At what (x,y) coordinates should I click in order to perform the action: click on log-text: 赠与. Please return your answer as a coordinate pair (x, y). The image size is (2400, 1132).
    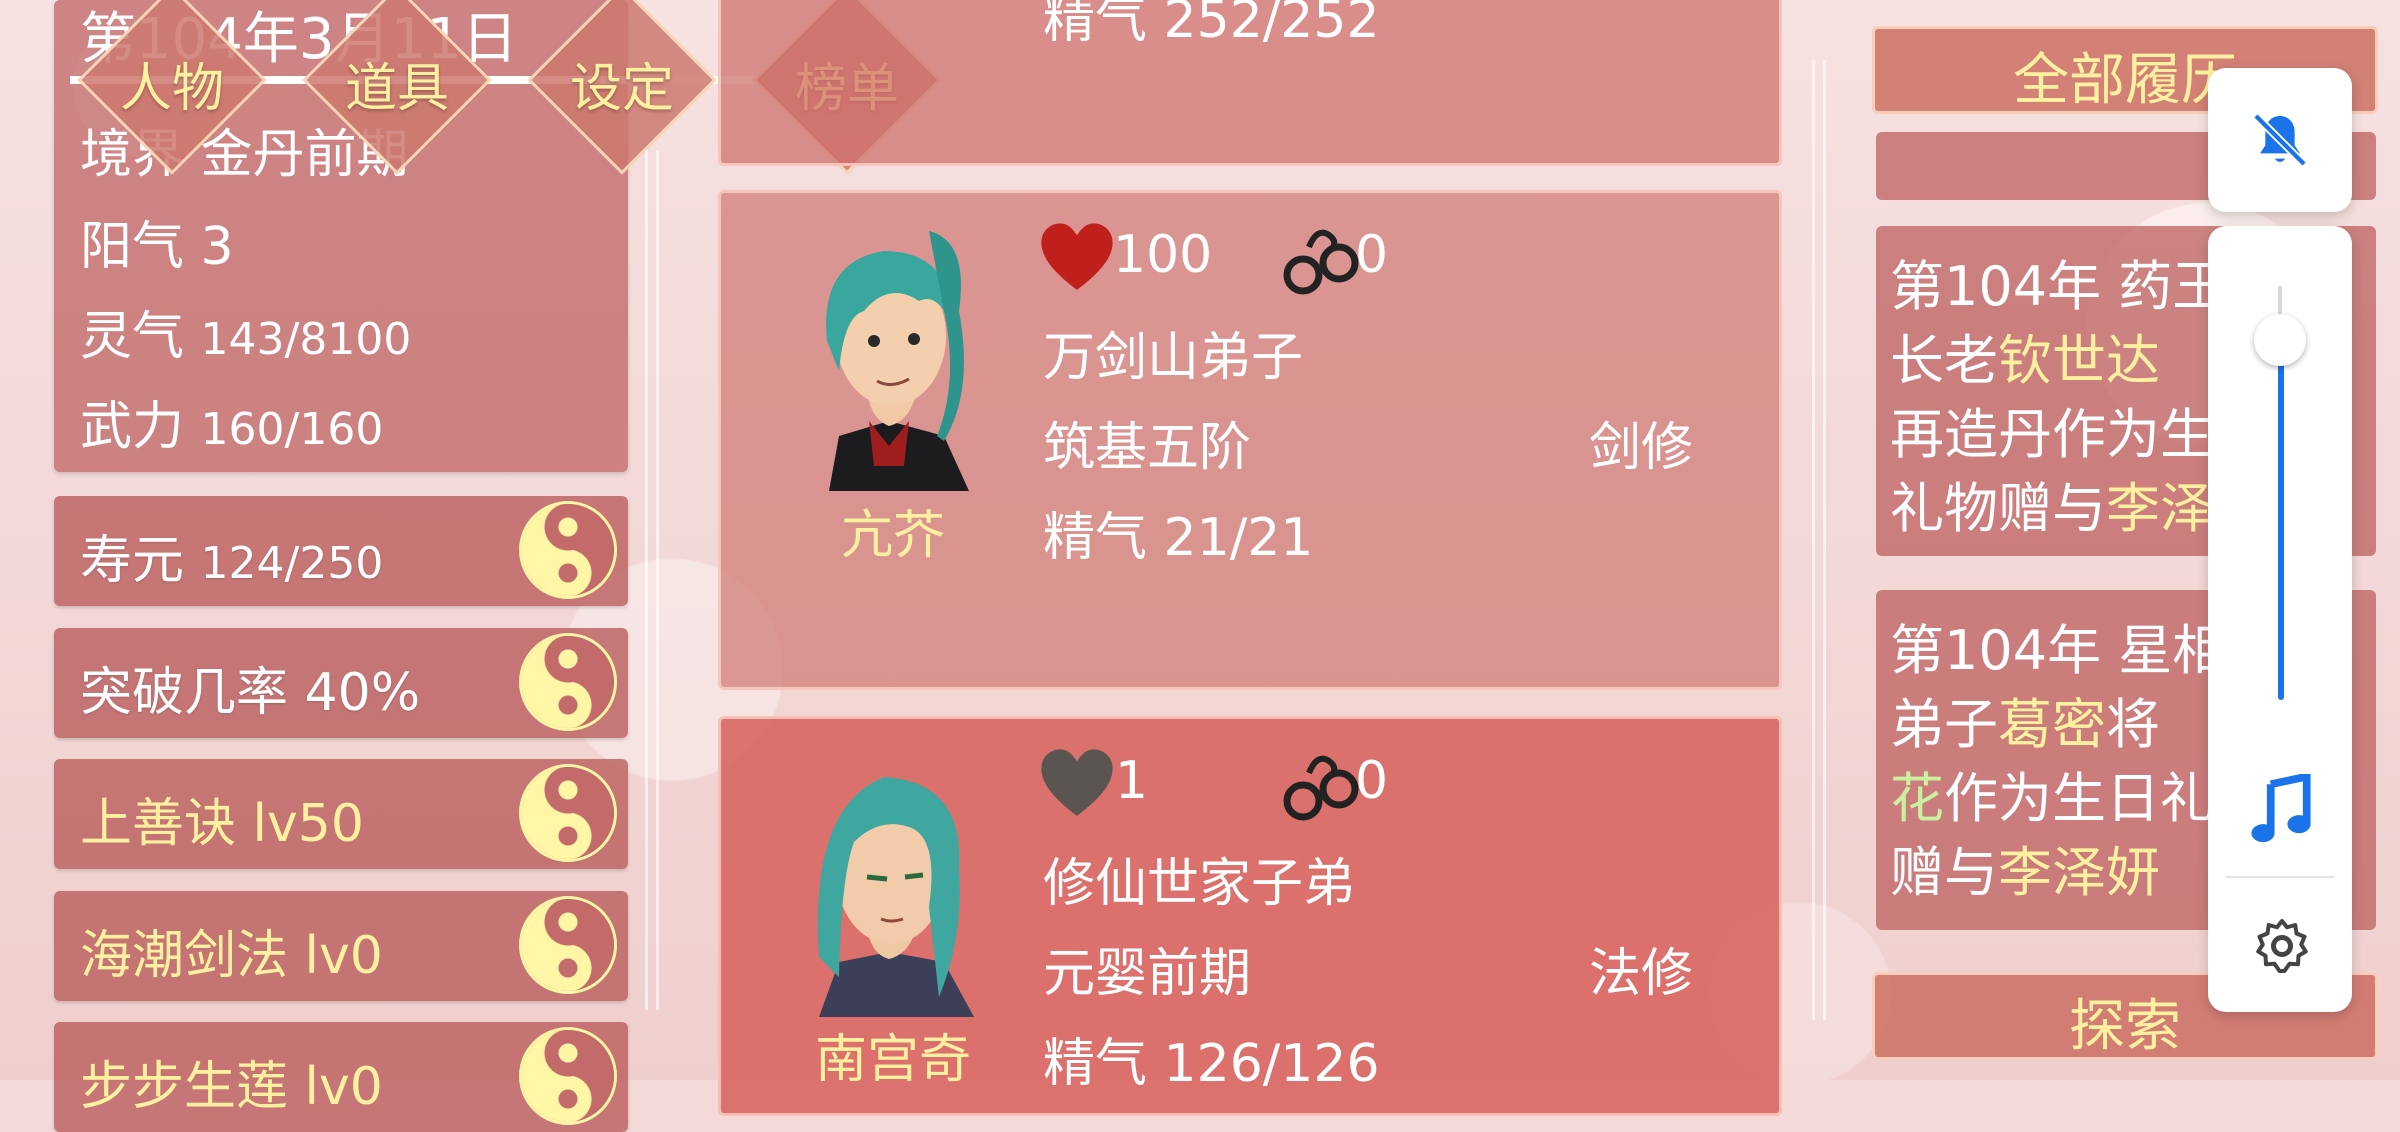
    Looking at the image, I should click on (1944, 872).